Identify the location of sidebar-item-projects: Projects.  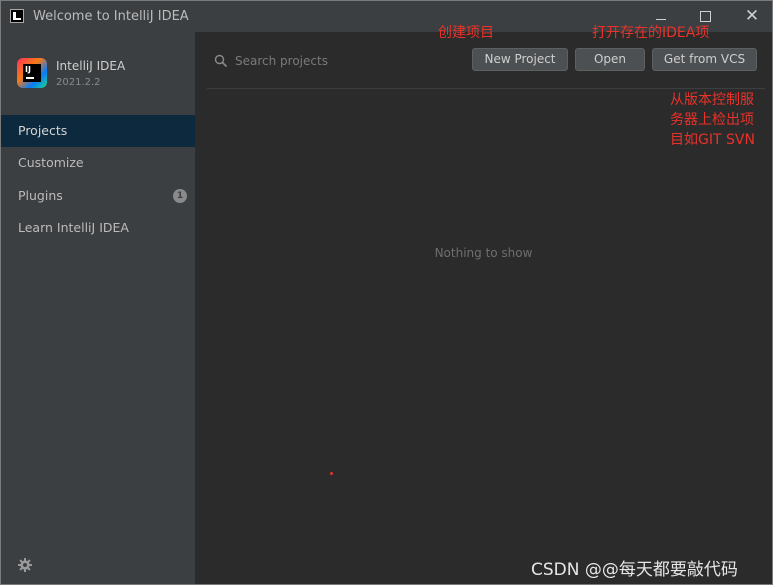
(98, 131).